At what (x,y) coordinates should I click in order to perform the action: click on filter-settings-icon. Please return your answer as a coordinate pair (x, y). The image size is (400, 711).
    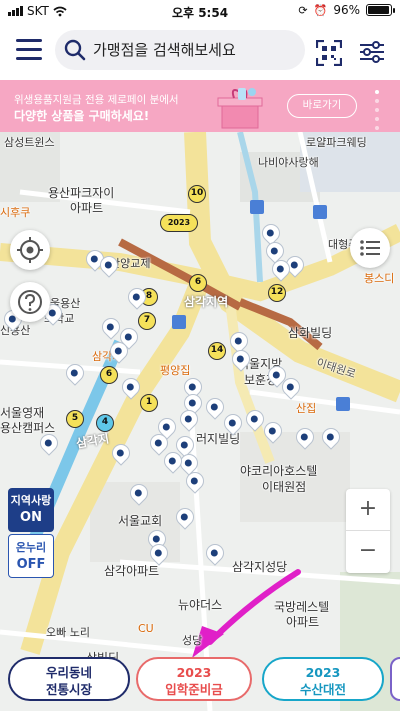
    Looking at the image, I should click on (372, 52).